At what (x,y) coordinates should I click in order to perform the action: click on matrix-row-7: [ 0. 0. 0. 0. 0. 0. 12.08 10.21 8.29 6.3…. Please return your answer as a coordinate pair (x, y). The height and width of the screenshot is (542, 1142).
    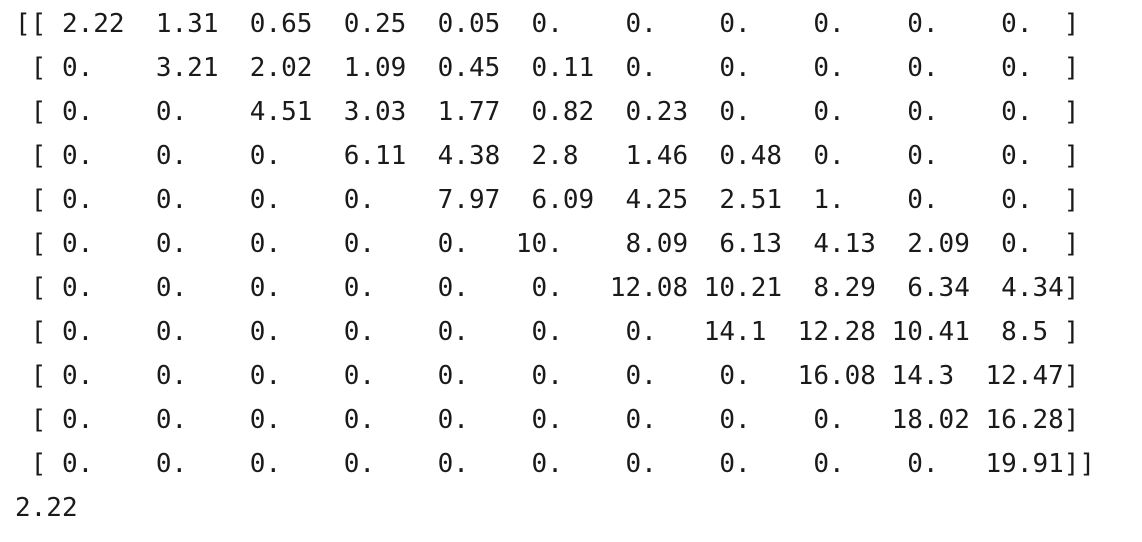
    Looking at the image, I should click on (547, 288).